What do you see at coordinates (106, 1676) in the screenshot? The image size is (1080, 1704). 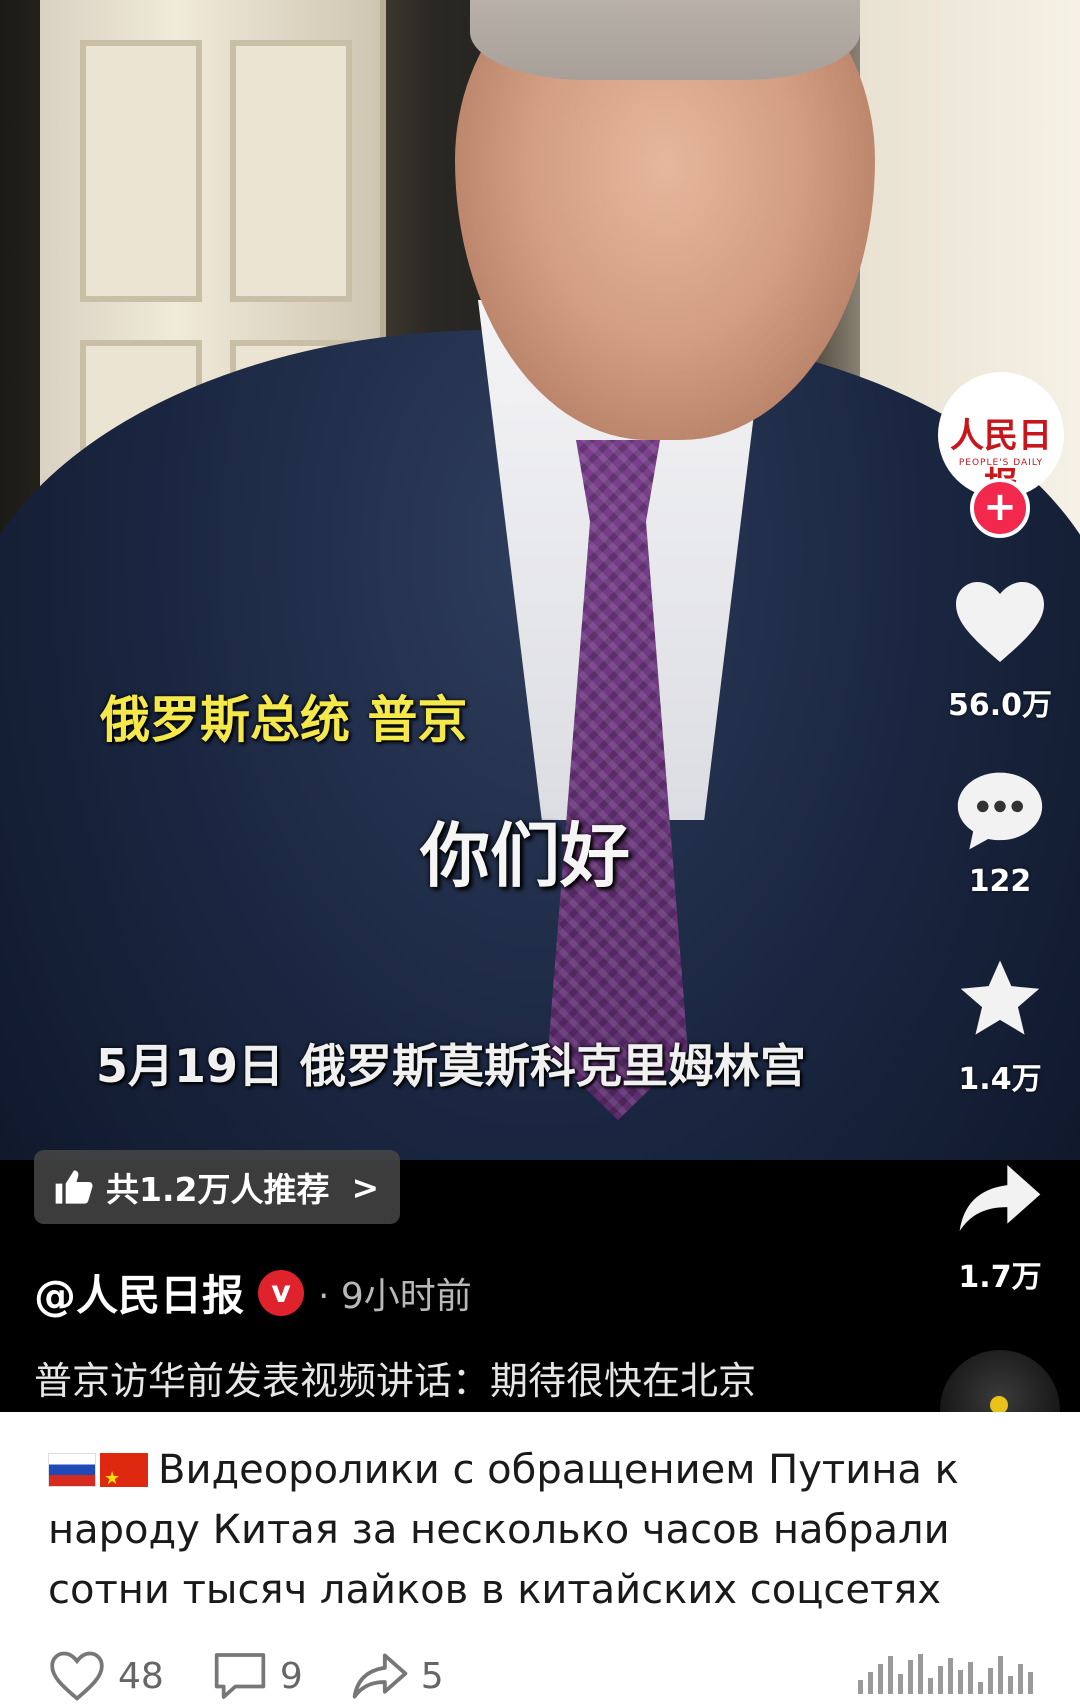 I see `like-button: 48` at bounding box center [106, 1676].